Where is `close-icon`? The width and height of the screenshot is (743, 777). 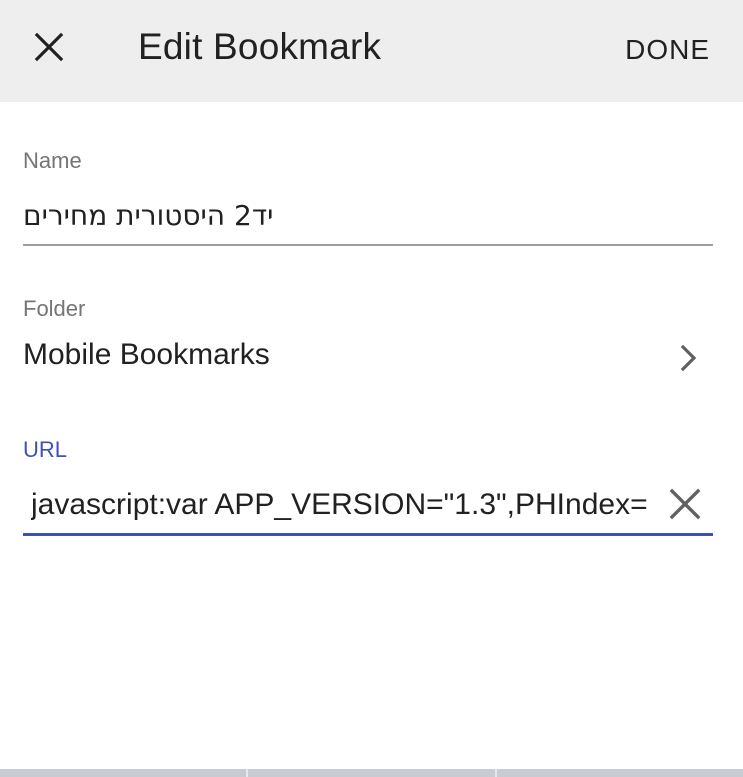 close-icon is located at coordinates (49, 47).